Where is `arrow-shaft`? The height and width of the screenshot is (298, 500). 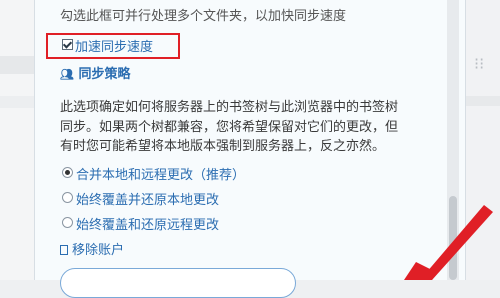 arrow-shaft is located at coordinates (456, 242).